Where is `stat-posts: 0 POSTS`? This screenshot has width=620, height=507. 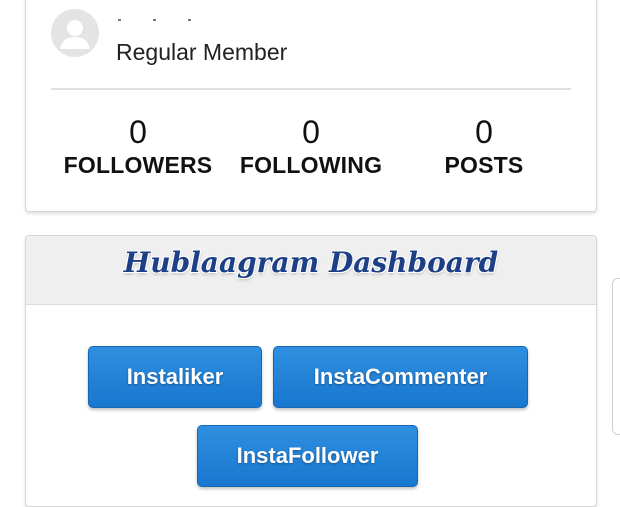 stat-posts: 0 POSTS is located at coordinates (484, 147).